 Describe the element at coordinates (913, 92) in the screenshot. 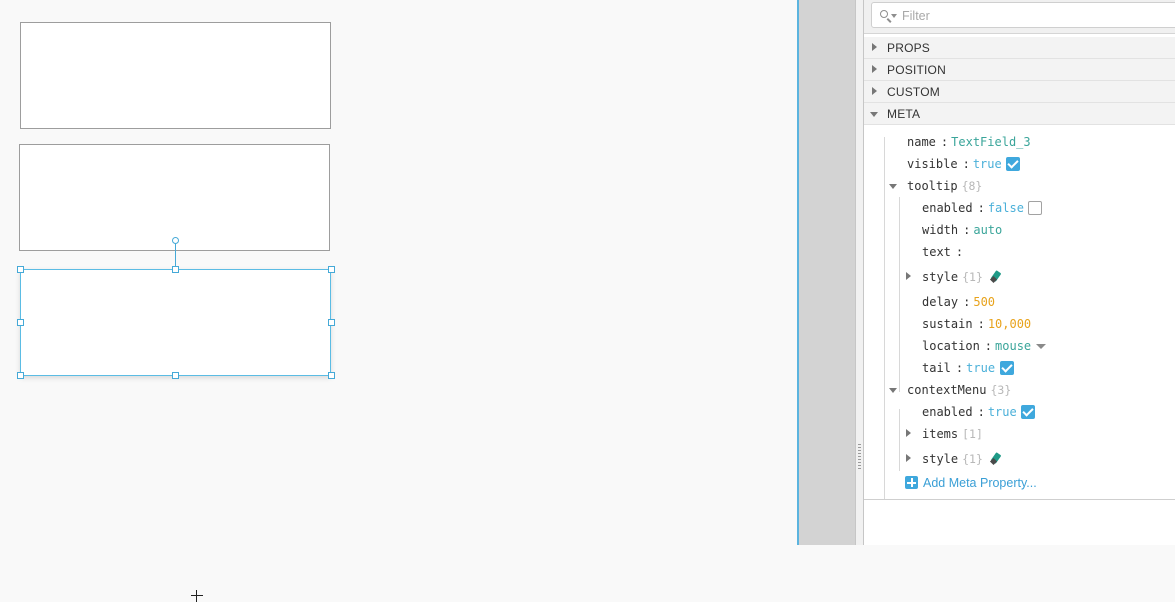

I see `section-label: CUSTOM` at that location.